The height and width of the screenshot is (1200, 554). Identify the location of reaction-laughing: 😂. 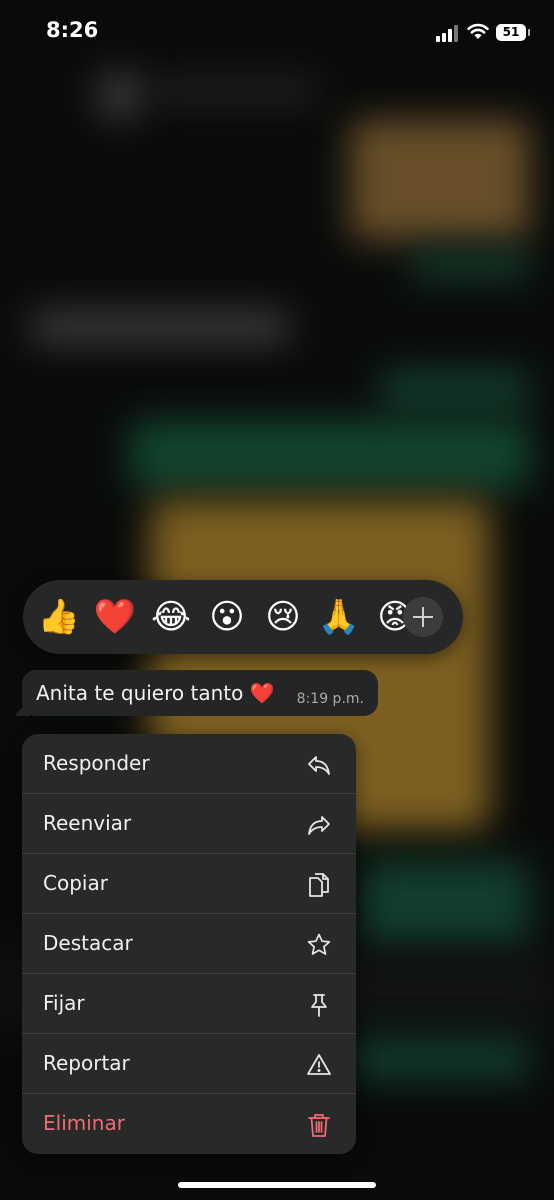
(171, 617).